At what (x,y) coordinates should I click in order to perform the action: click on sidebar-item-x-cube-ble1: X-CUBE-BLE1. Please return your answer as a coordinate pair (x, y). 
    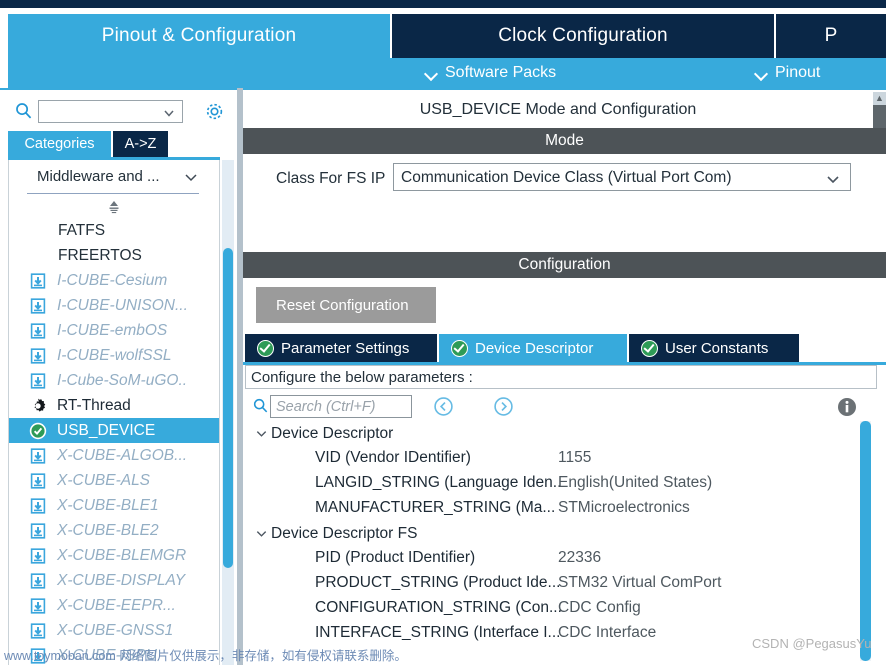
    Looking at the image, I should click on (114, 505).